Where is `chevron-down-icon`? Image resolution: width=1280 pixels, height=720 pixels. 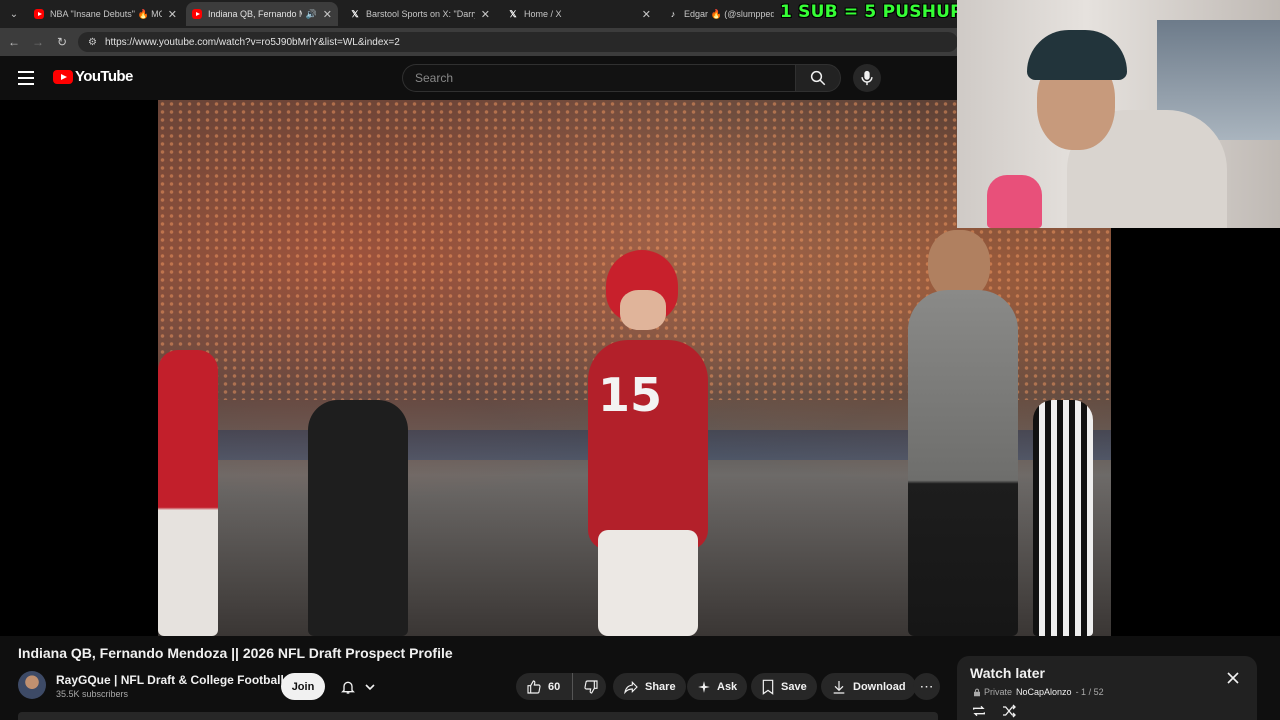
chevron-down-icon is located at coordinates (370, 686).